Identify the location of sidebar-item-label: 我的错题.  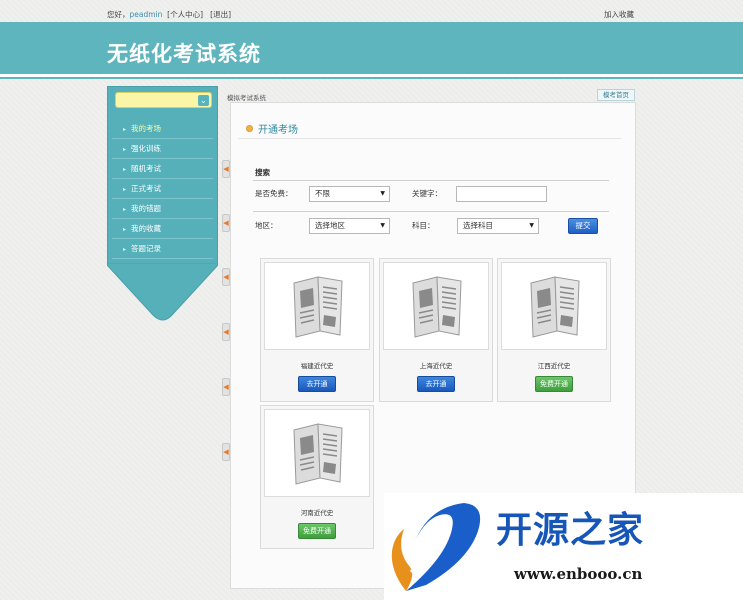
(146, 208).